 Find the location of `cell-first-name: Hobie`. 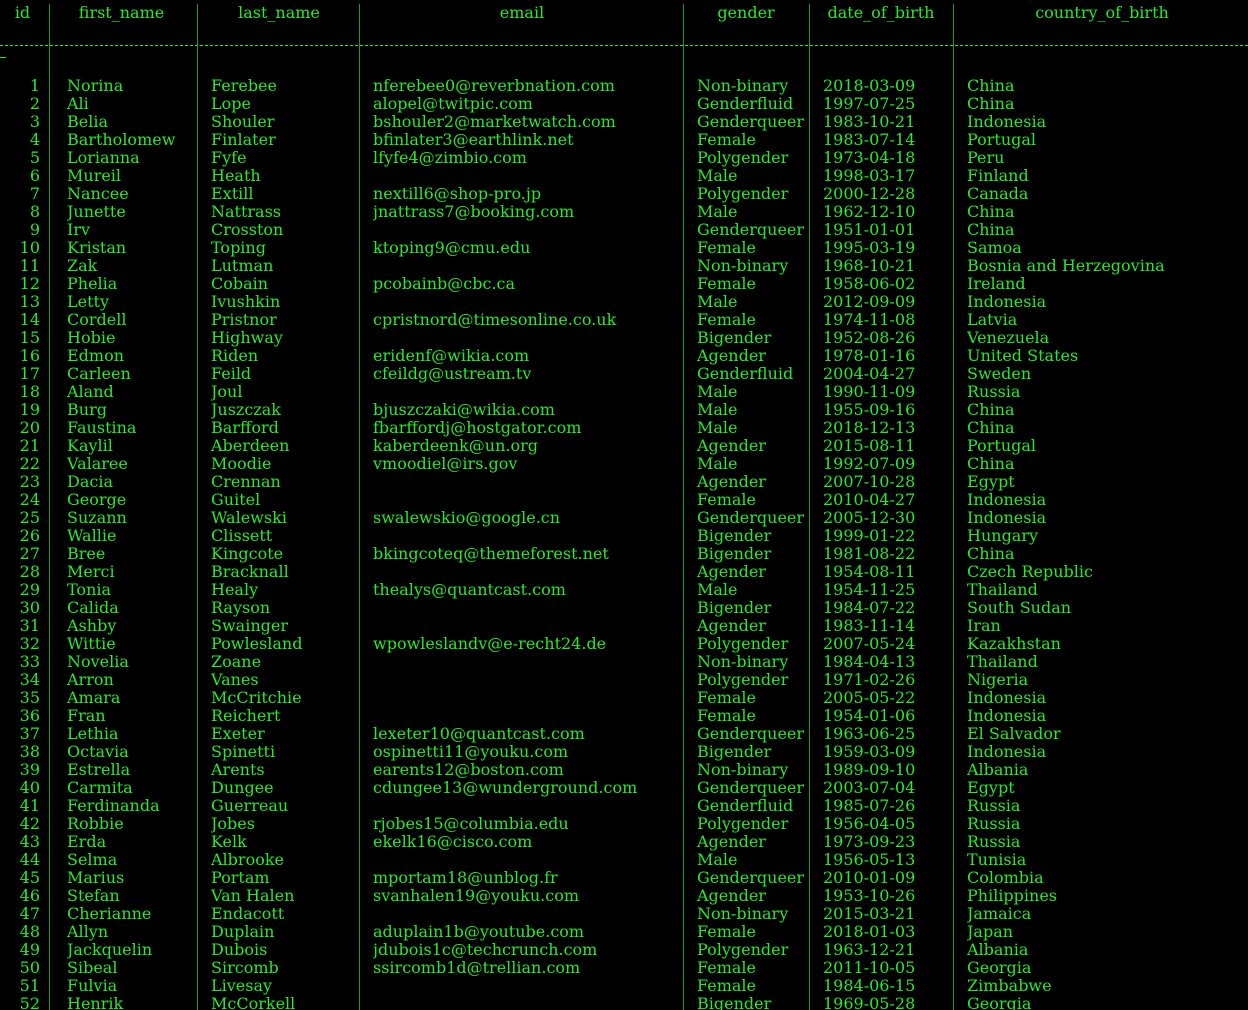

cell-first-name: Hobie is located at coordinates (91, 338).